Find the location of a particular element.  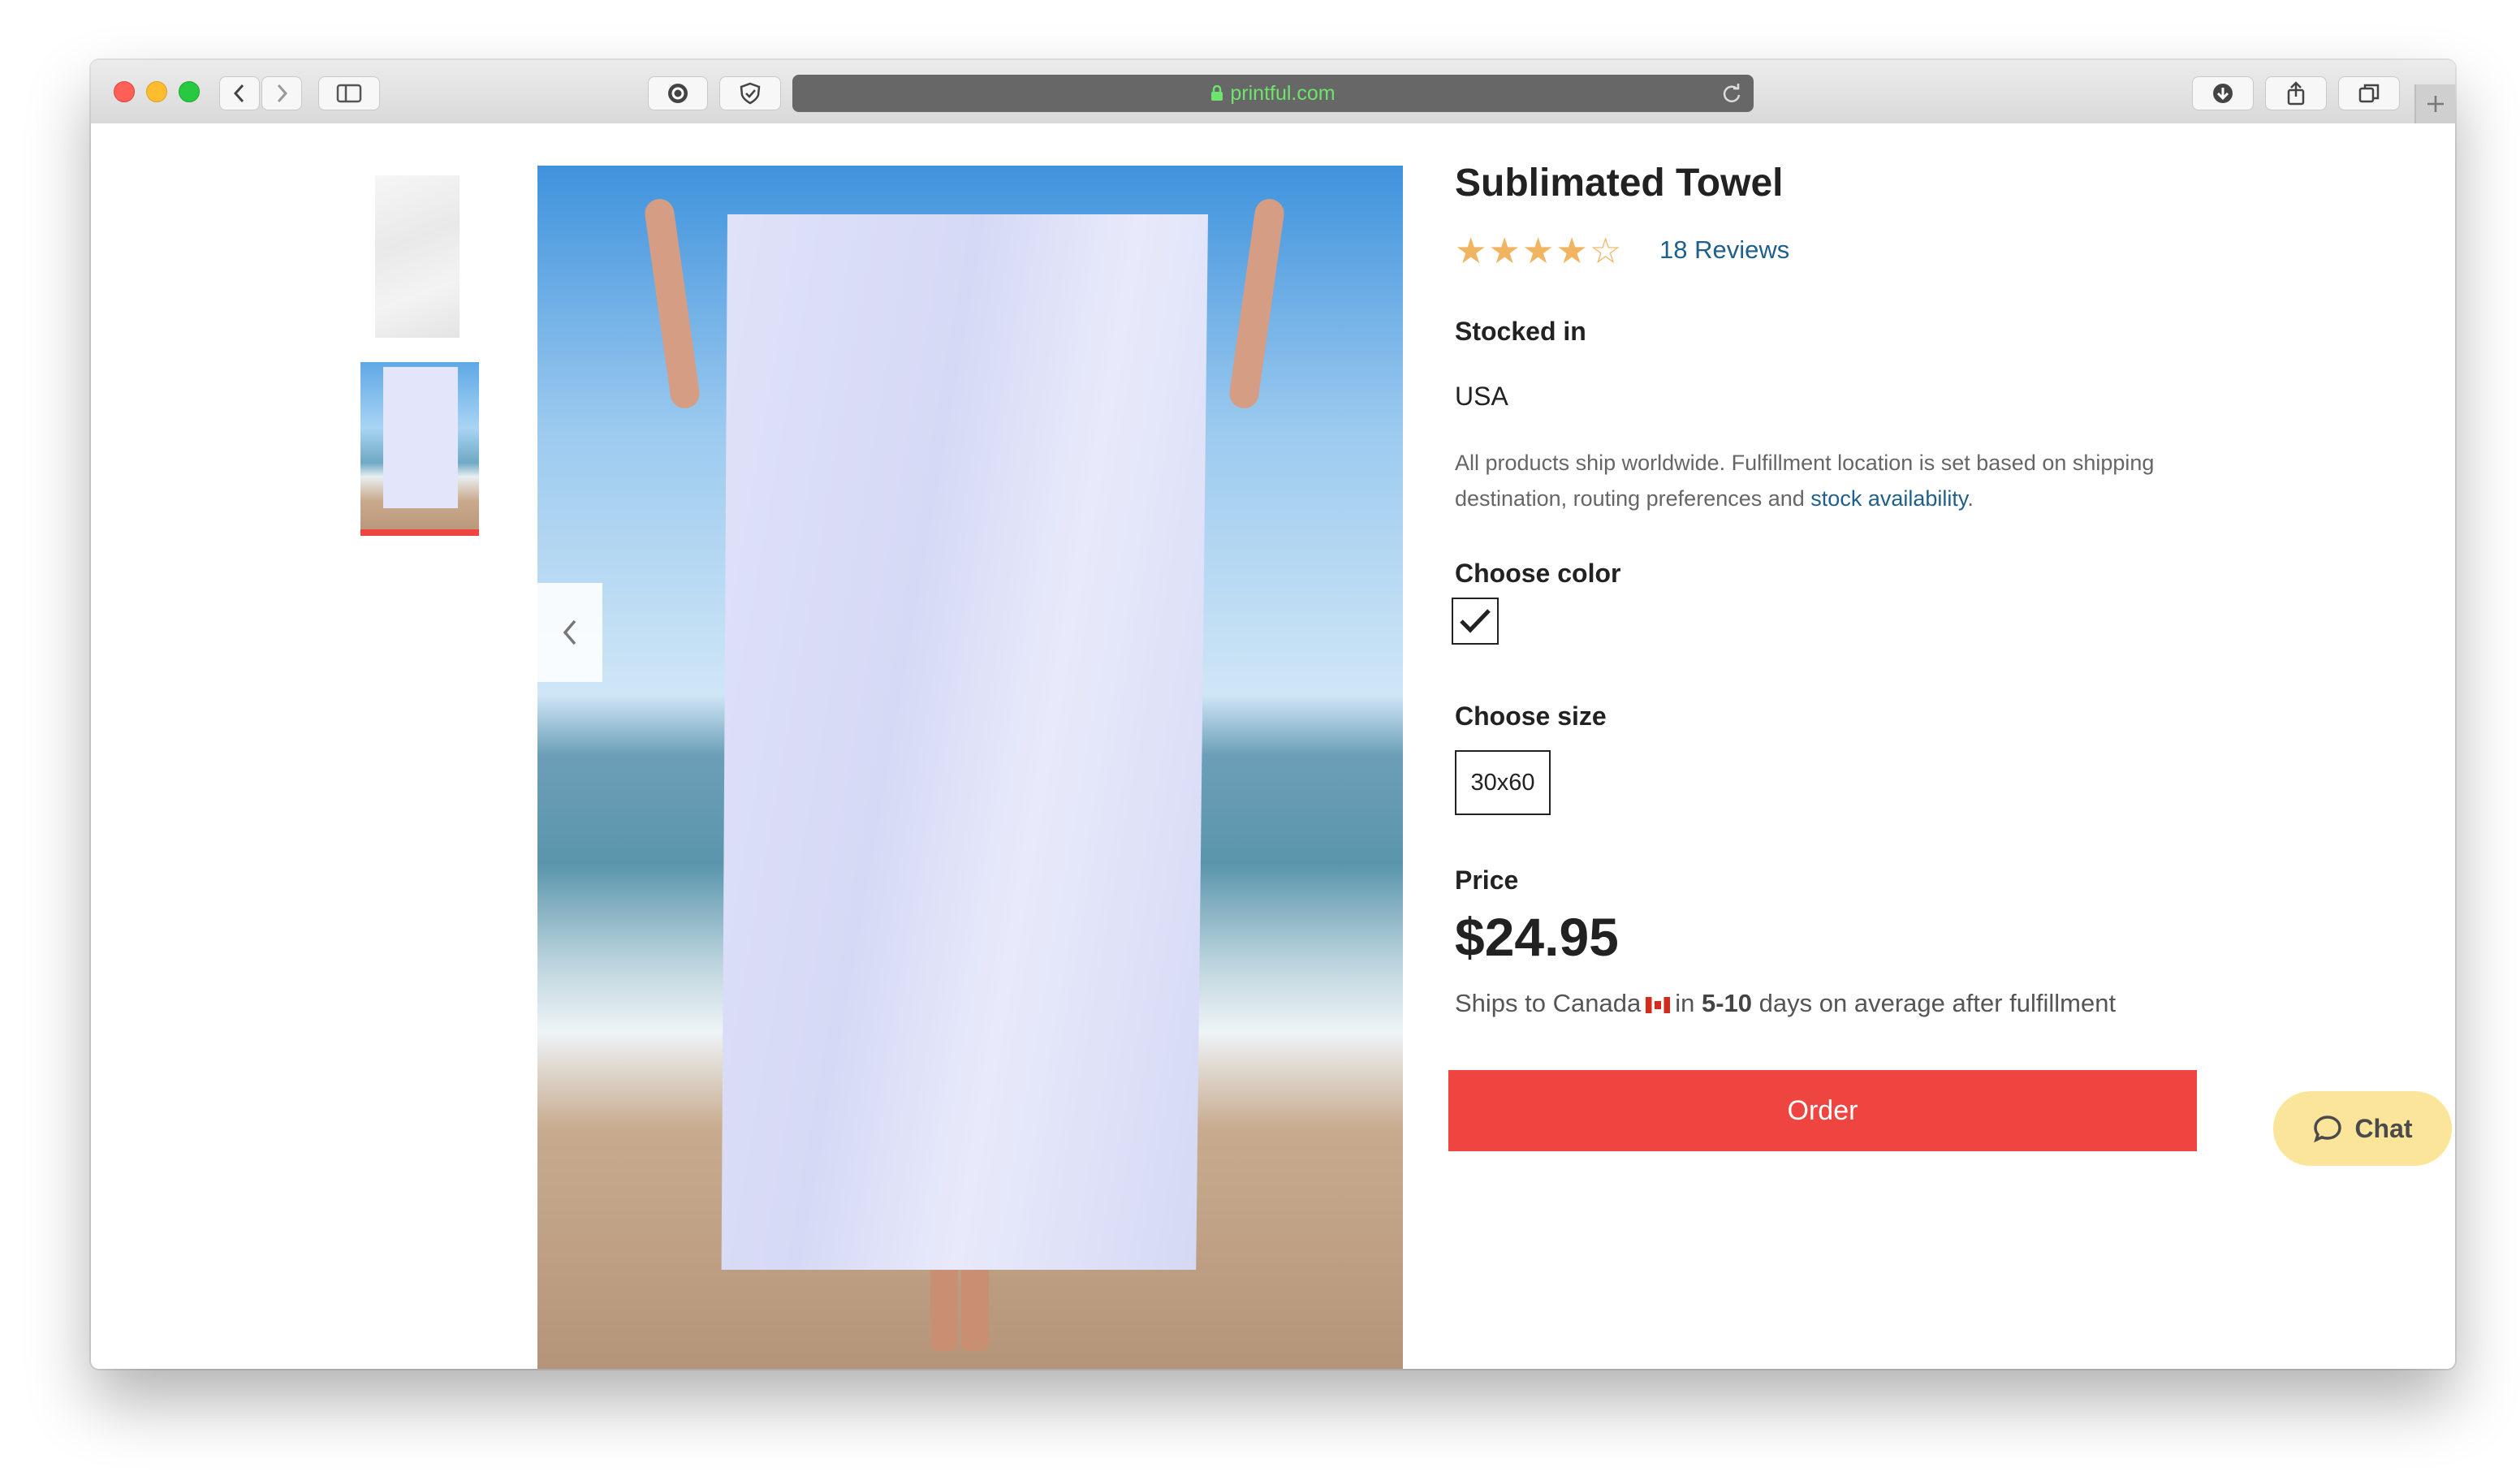

downloads-button is located at coordinates (2223, 93).